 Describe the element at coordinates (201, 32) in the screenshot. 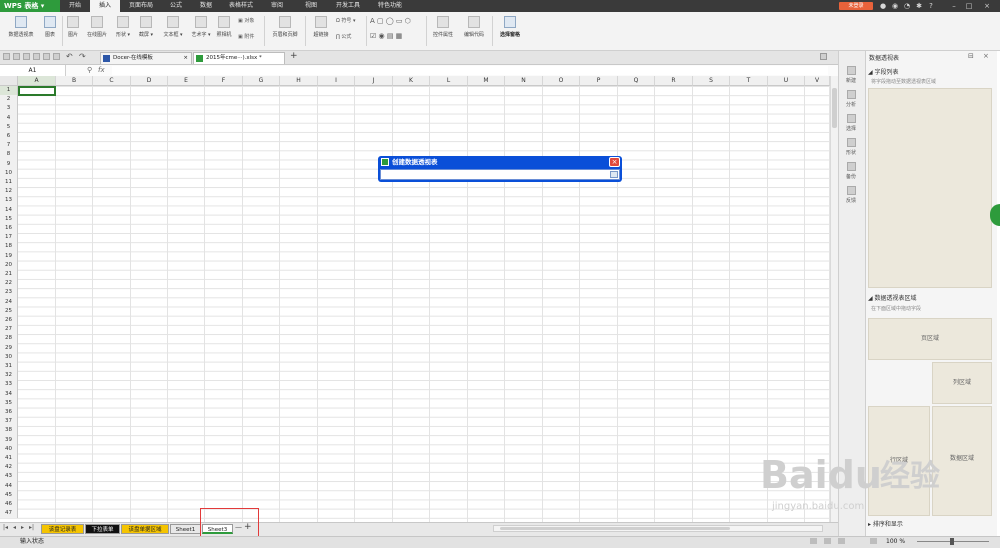

I see `wordart-button: 艺术字 ▾` at that location.